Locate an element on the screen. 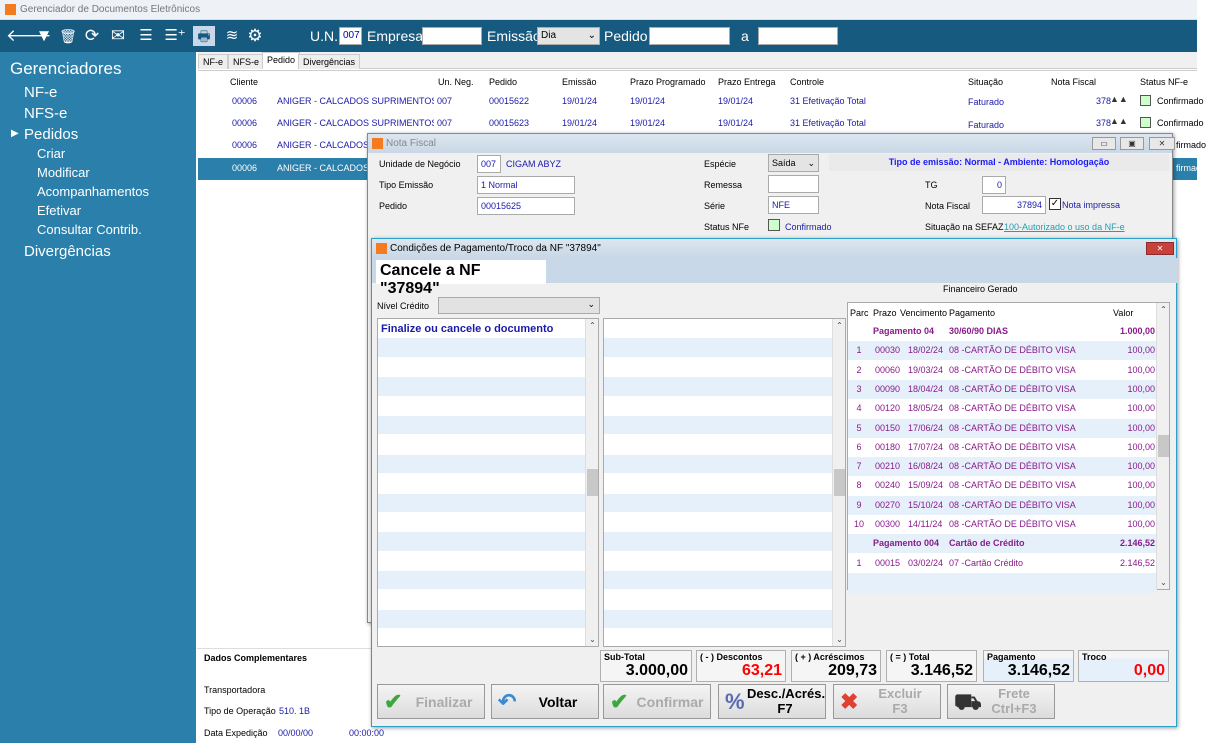 The height and width of the screenshot is (743, 1207). payment-group-row: Pagamento 004 Cartão de Crédito 2.146,52 is located at coordinates (1002, 544).